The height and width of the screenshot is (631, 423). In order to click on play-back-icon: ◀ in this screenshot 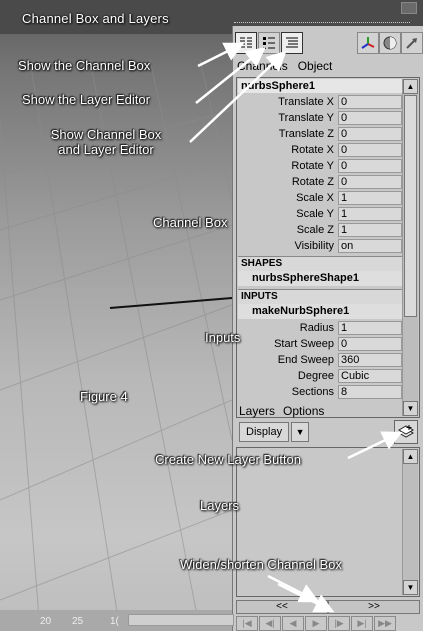, I will do `click(293, 623)`.